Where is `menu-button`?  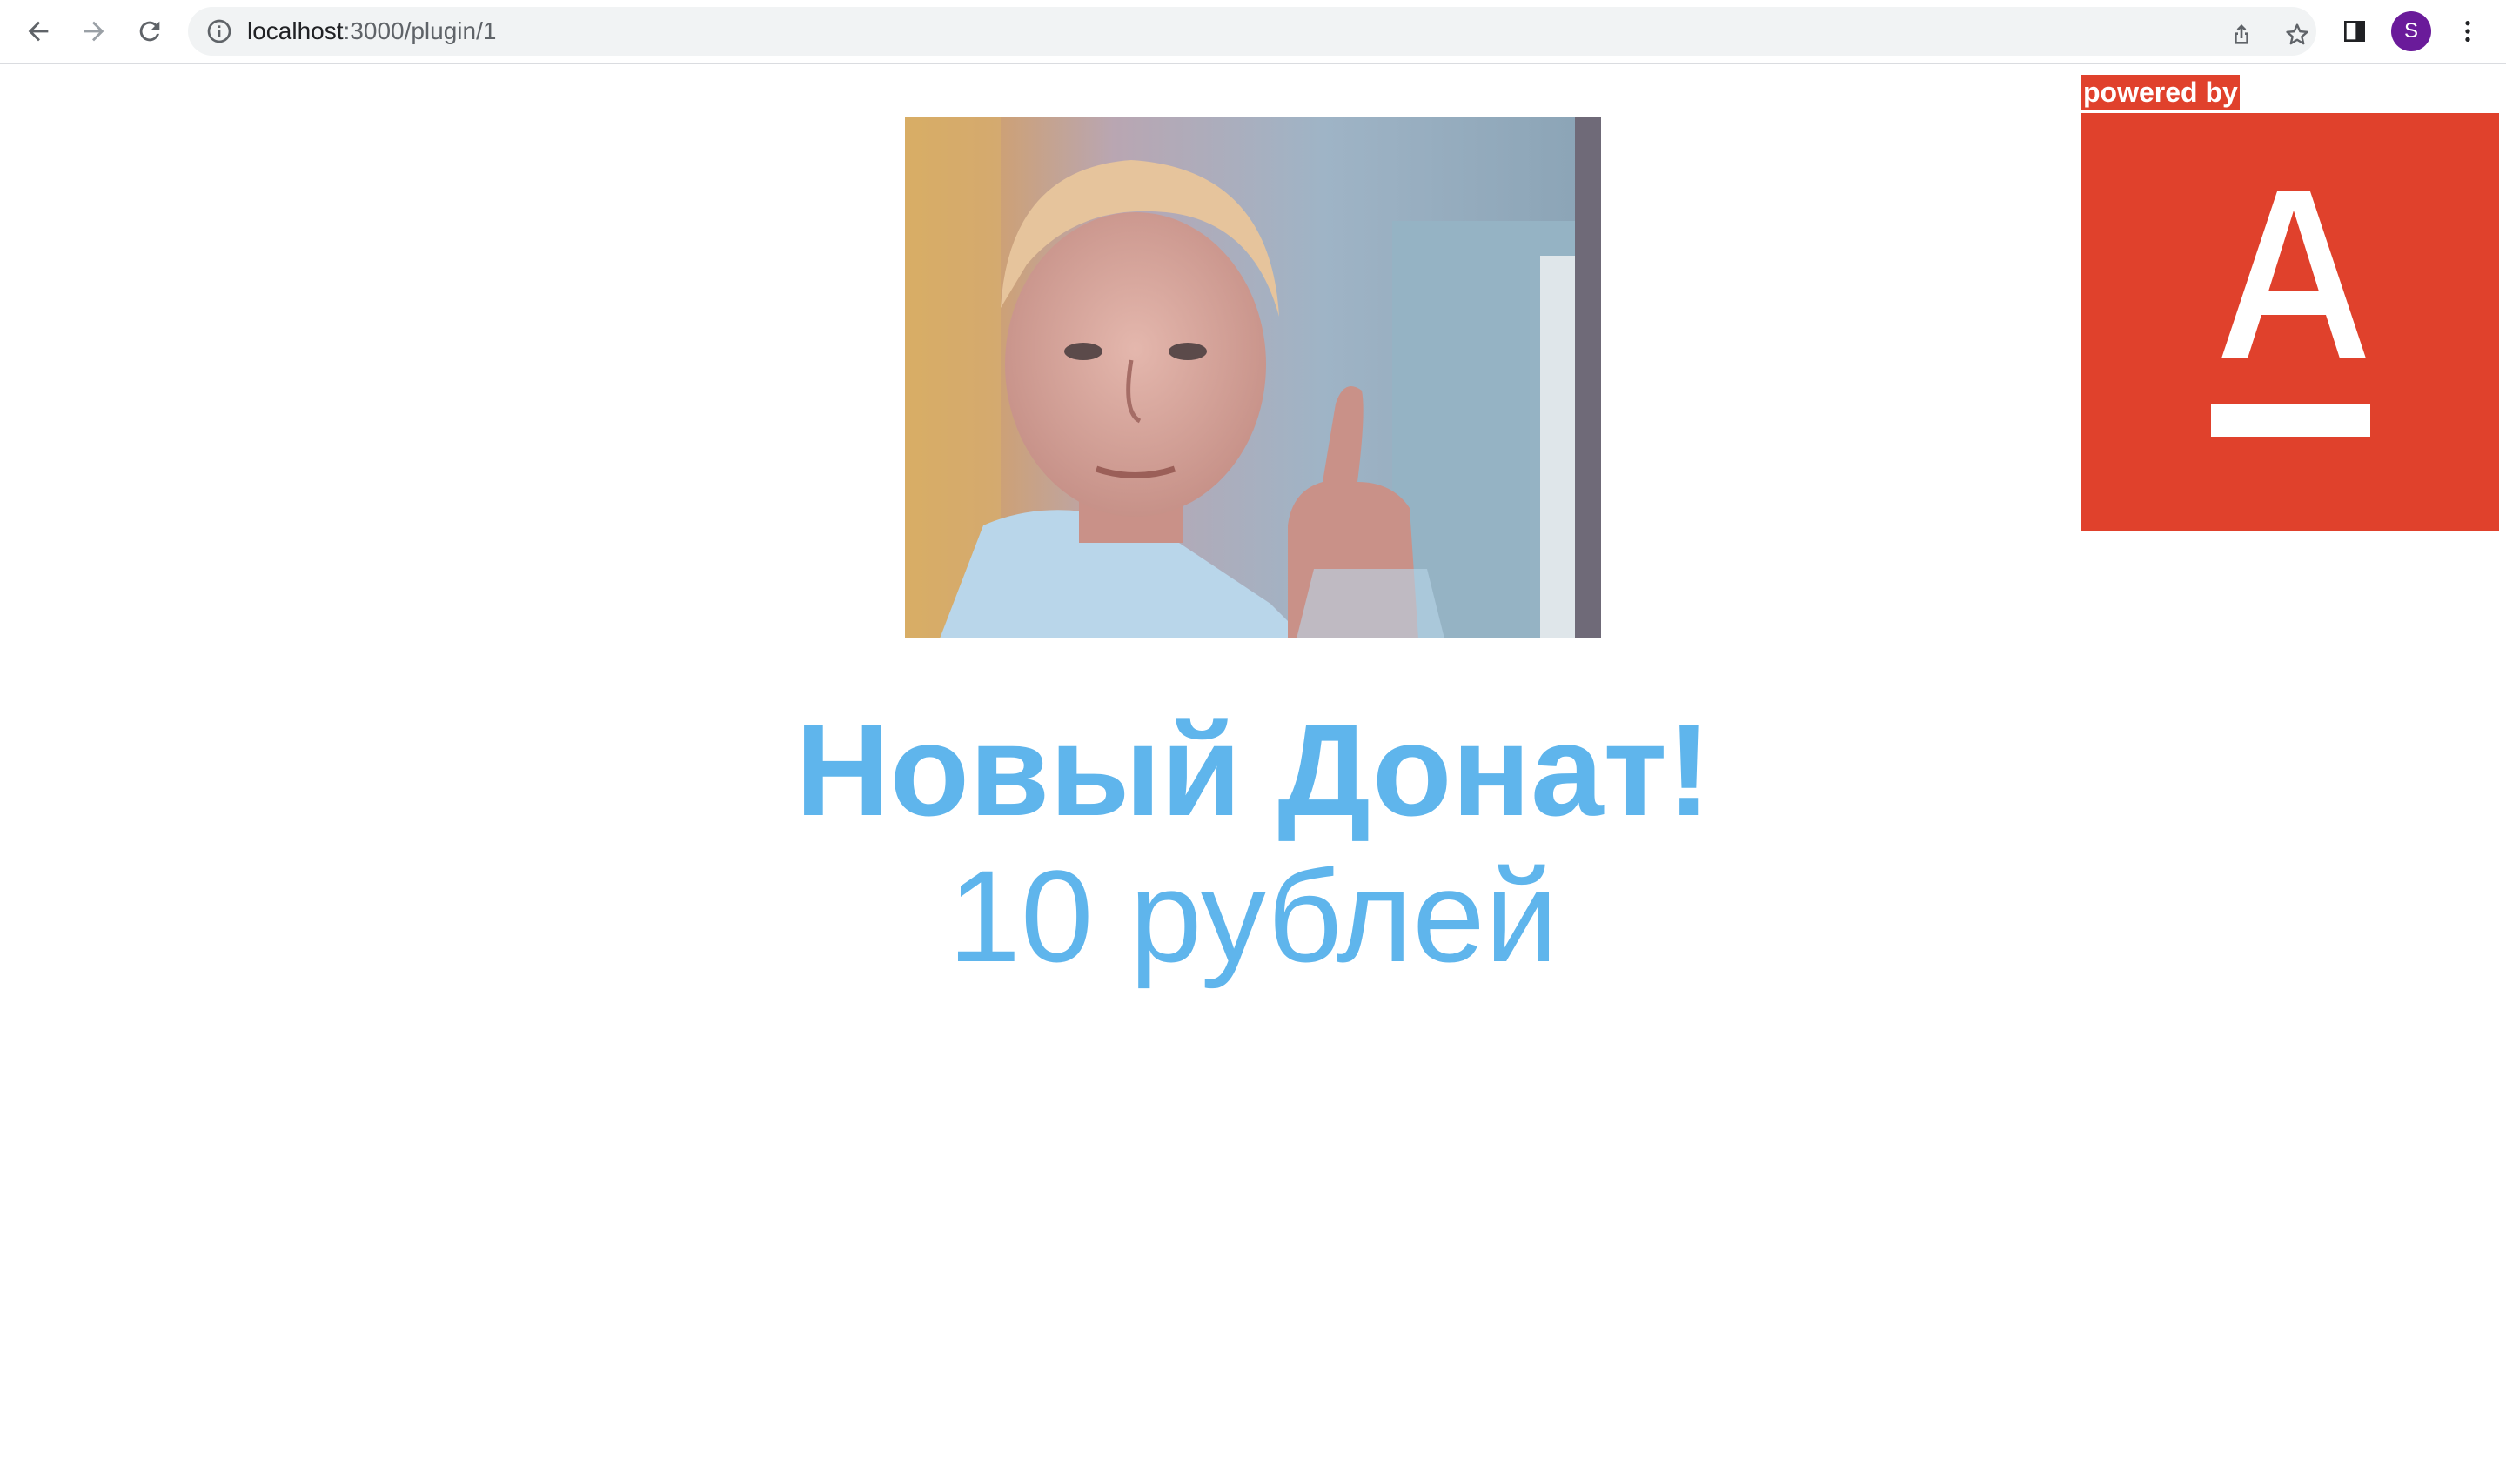 menu-button is located at coordinates (2468, 31).